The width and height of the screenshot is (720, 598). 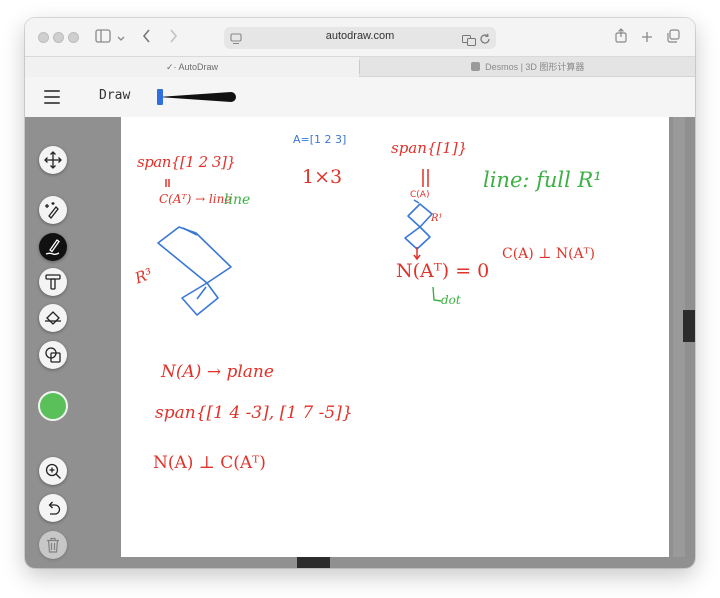 What do you see at coordinates (548, 254) in the screenshot?
I see `note-ca-perp: C(A) ⊥ N(Aᵀ)` at bounding box center [548, 254].